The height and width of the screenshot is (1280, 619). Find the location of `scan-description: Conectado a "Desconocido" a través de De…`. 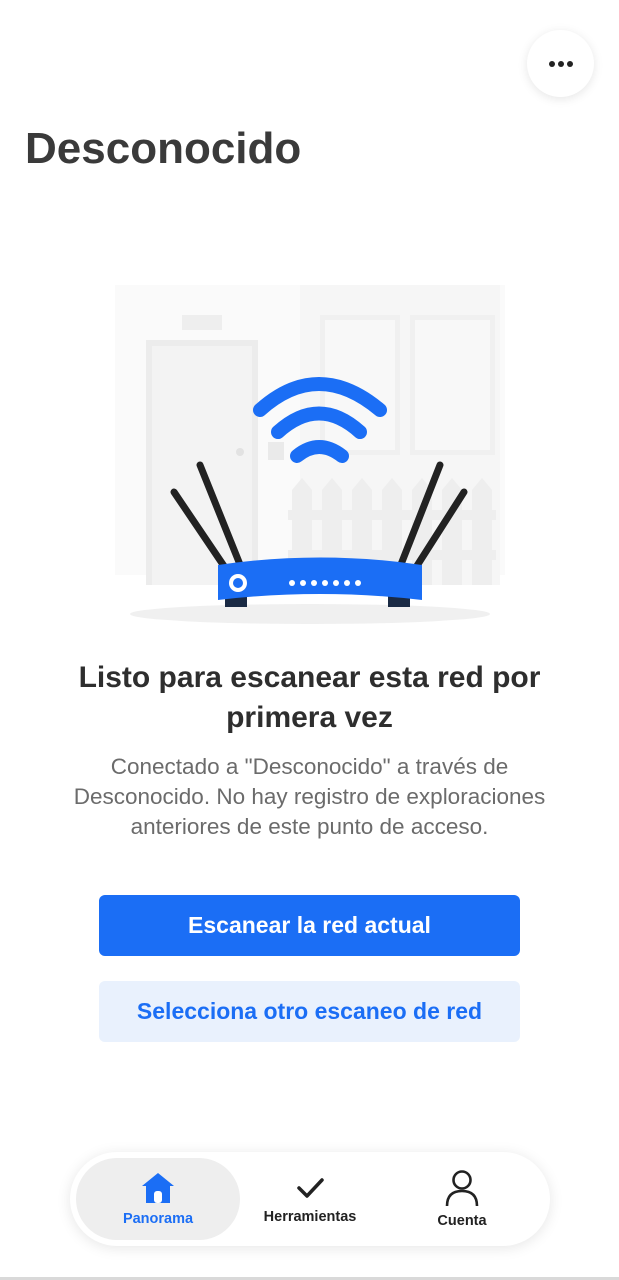

scan-description: Conectado a "Desconocido" a través de De… is located at coordinates (309, 796).